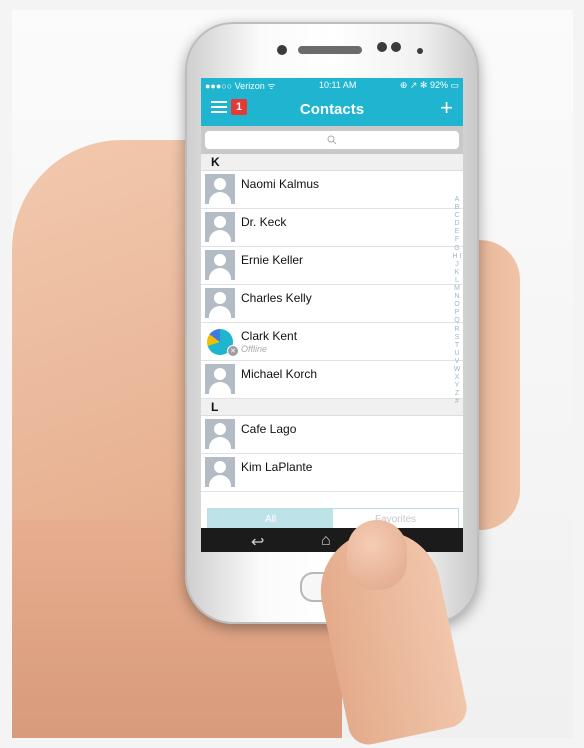 The image size is (584, 748). What do you see at coordinates (326, 541) in the screenshot?
I see `home-key-icon: ⌂` at bounding box center [326, 541].